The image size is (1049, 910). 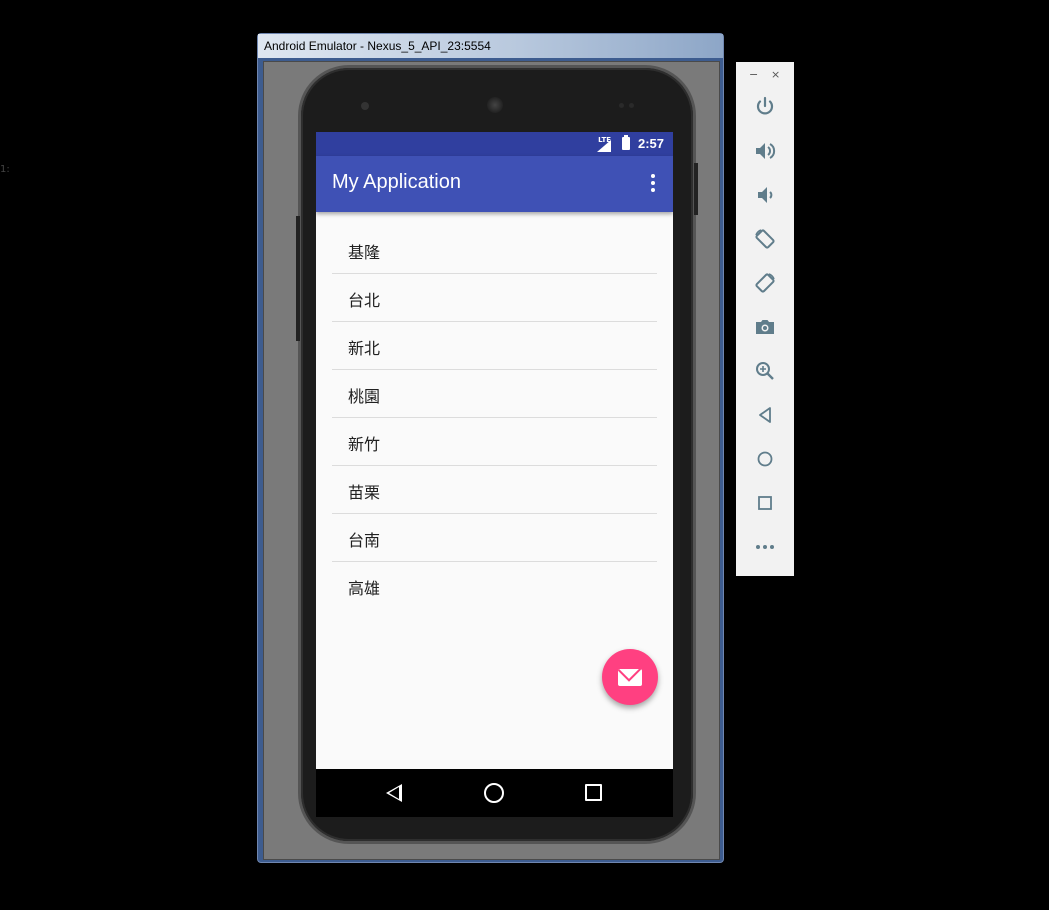 What do you see at coordinates (494, 250) in the screenshot?
I see `list-item: 基隆` at bounding box center [494, 250].